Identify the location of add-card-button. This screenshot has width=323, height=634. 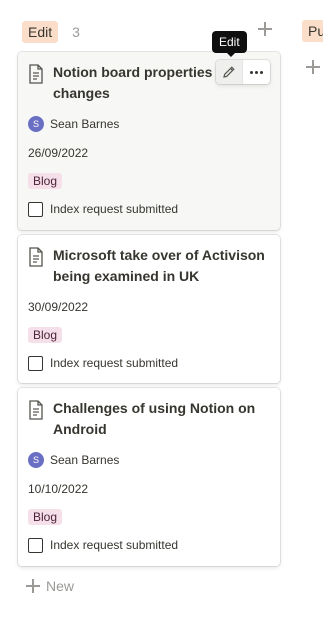
(267, 31).